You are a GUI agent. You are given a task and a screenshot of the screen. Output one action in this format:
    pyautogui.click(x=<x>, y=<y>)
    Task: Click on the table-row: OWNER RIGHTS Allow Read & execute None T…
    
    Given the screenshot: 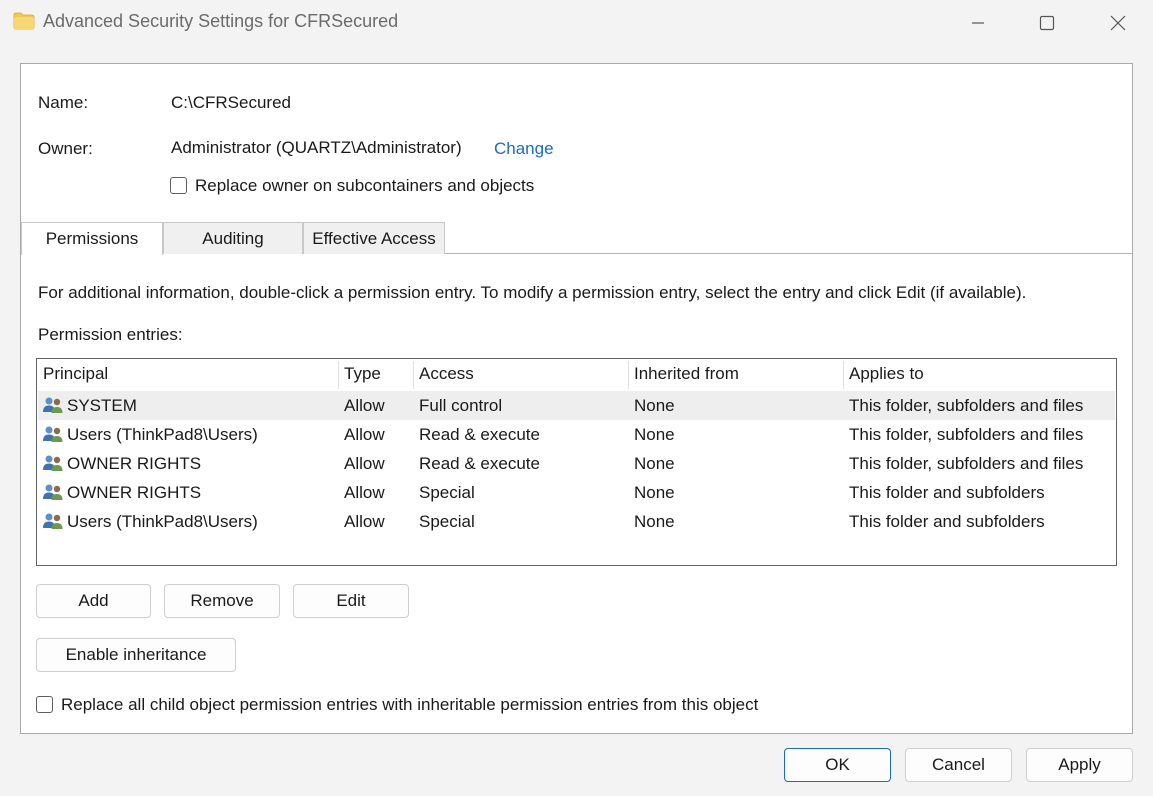 What is the action you would take?
    pyautogui.click(x=576, y=463)
    